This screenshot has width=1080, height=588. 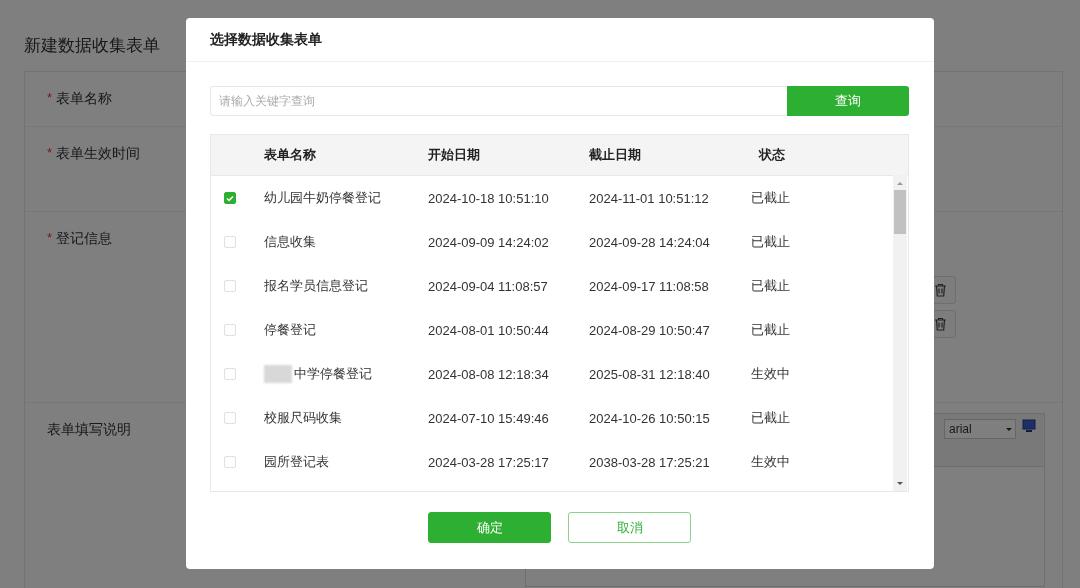 What do you see at coordinates (454, 155) in the screenshot?
I see `column-header: 开始日期` at bounding box center [454, 155].